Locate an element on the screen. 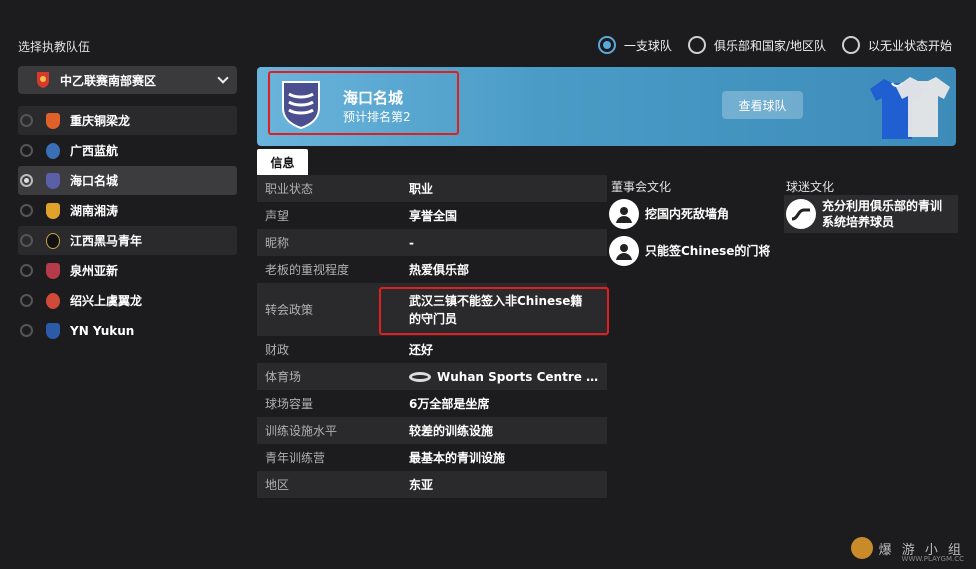 Image resolution: width=976 pixels, height=569 pixels. away-kit-icon is located at coordinates (923, 107).